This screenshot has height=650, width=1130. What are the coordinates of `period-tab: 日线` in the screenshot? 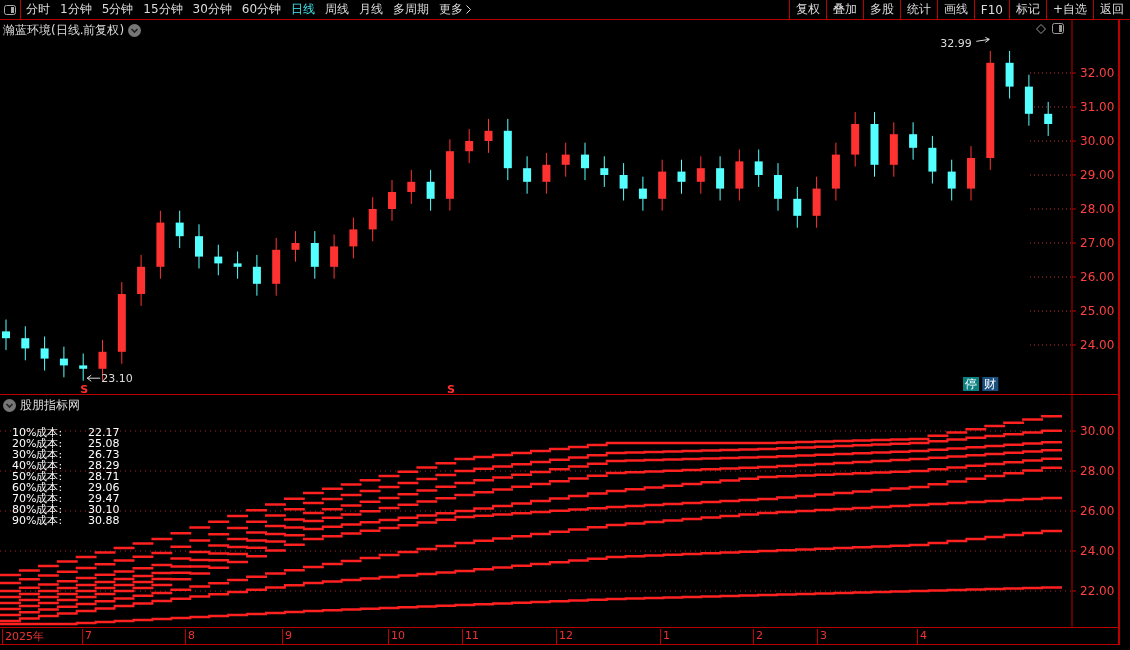 It's located at (303, 9).